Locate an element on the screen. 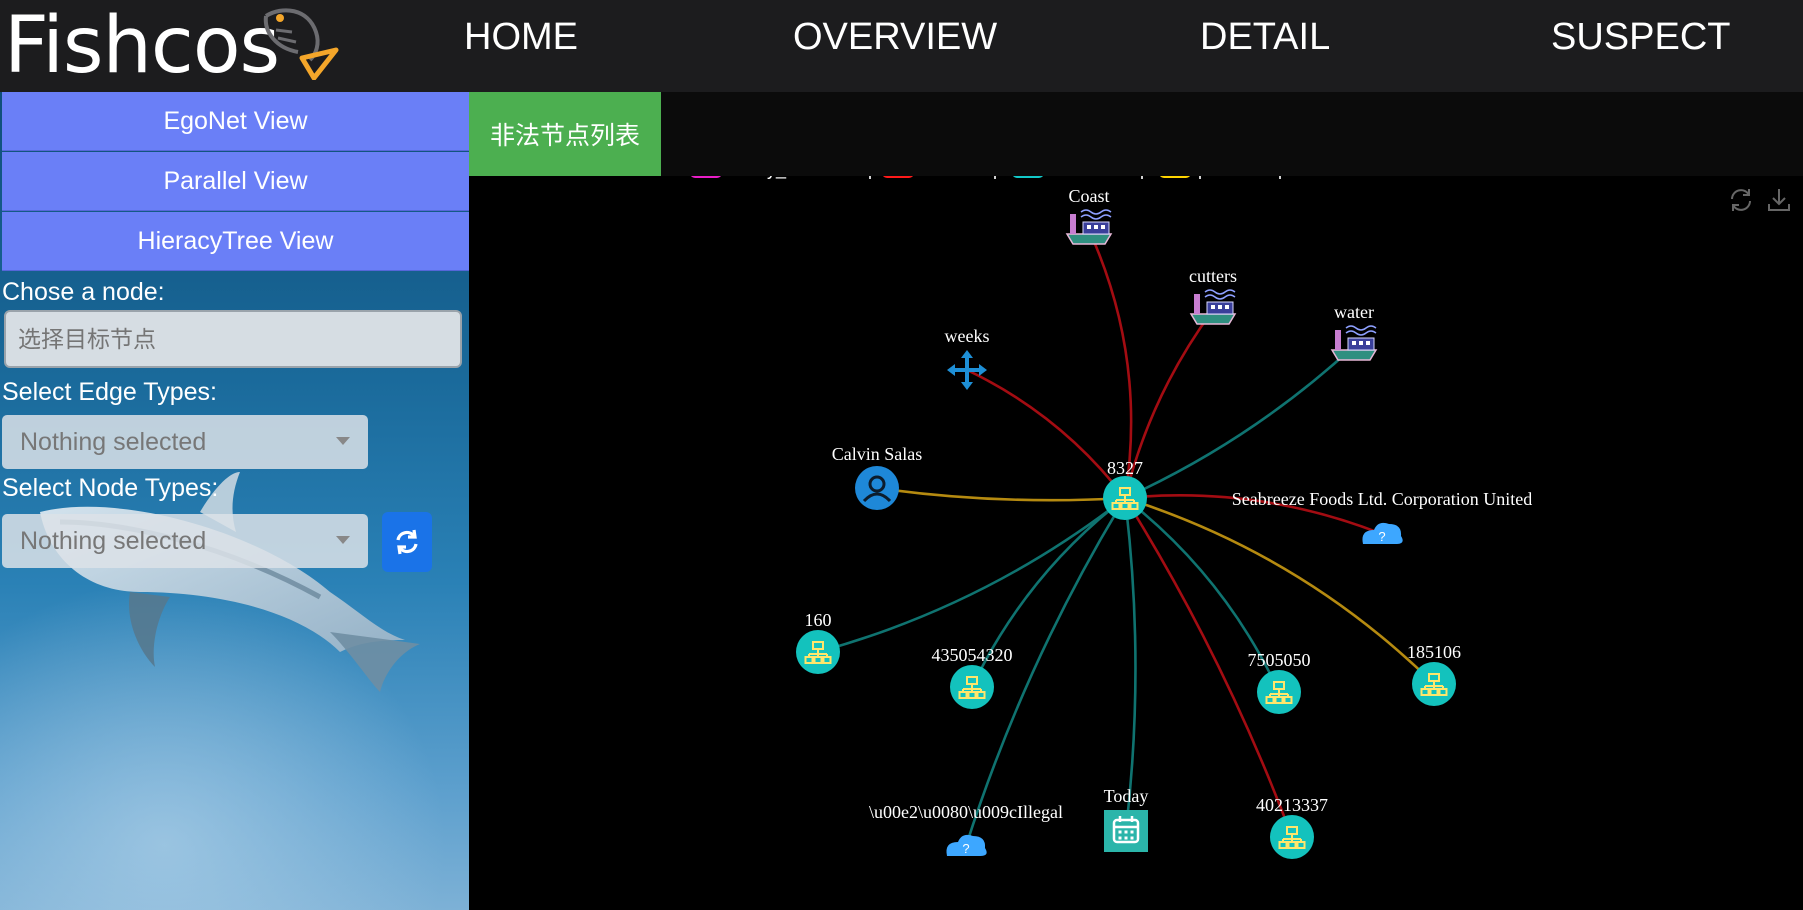 The width and height of the screenshot is (1803, 910). graph-node-unknown: ? \u00e2\u0080\u009cIllegal is located at coordinates (966, 829).